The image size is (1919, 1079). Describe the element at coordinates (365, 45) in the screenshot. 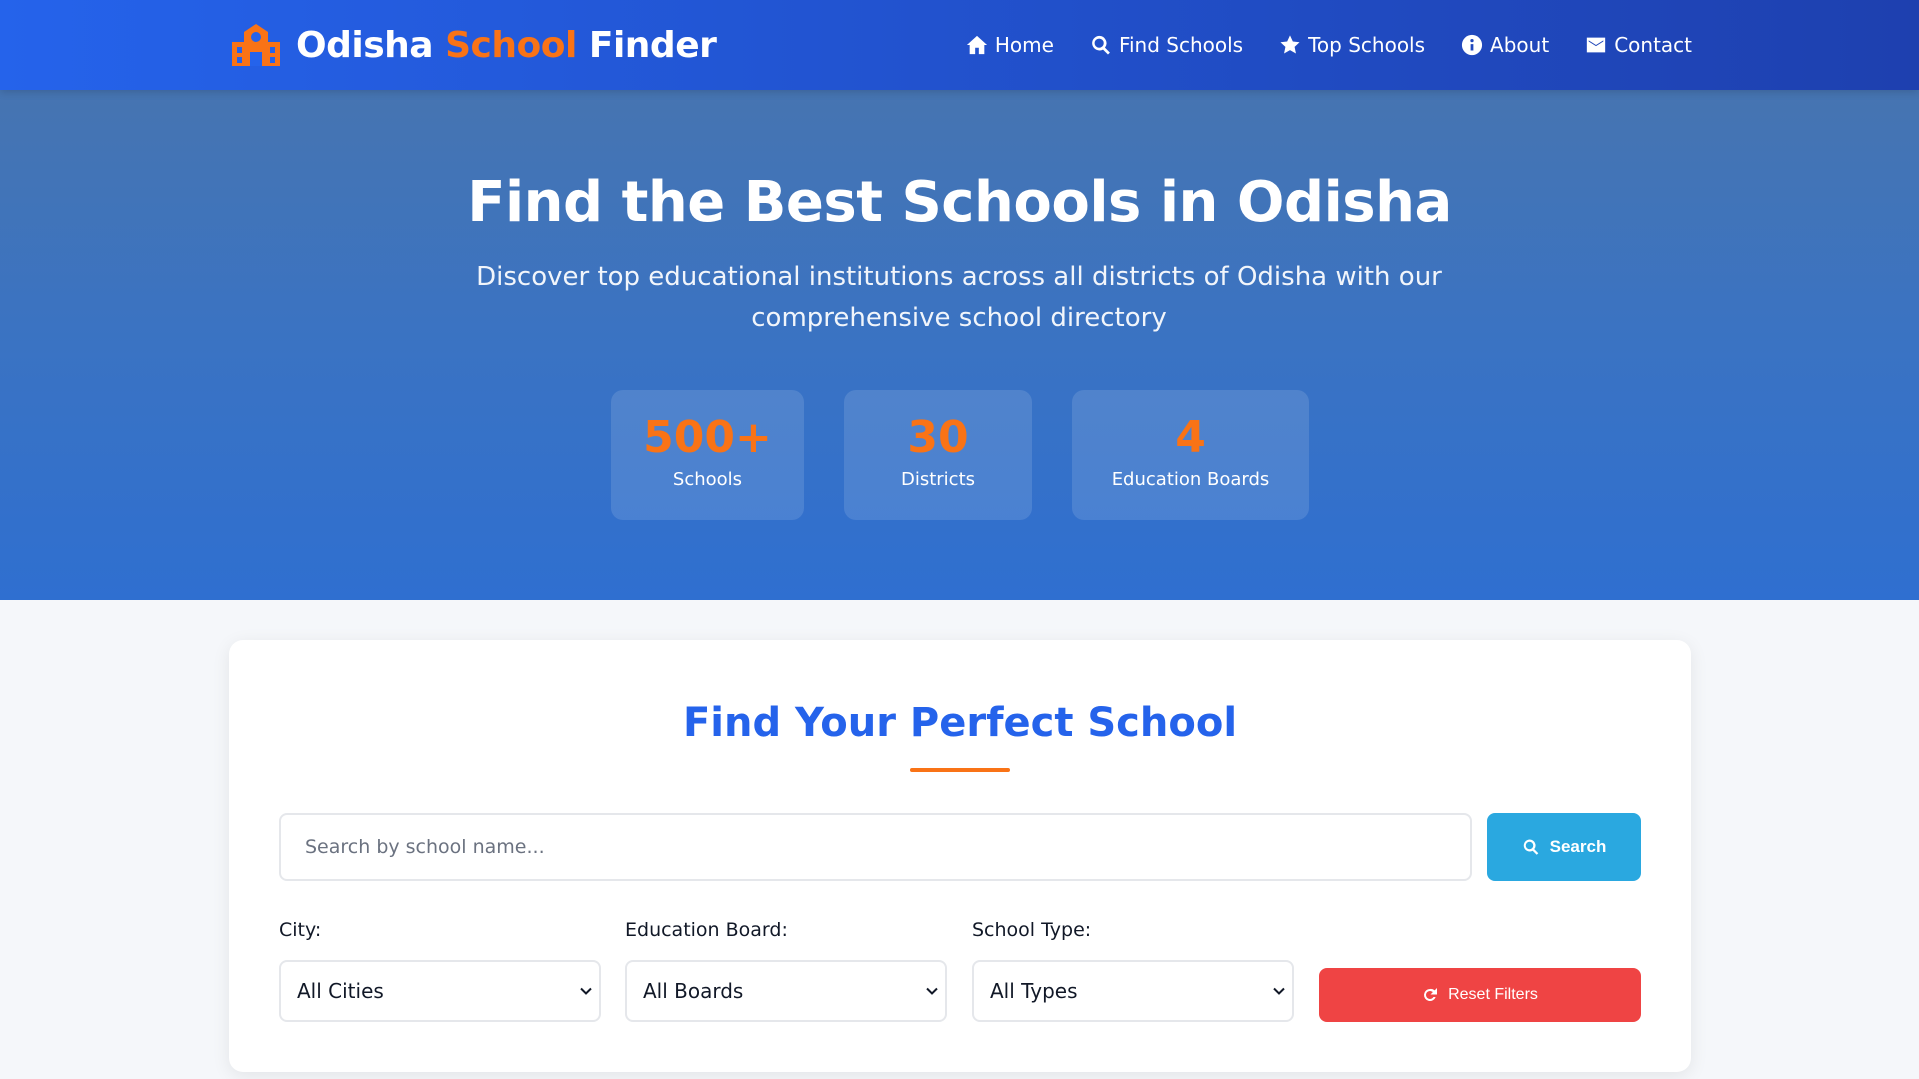

I see `brand-name-part1: Odisha` at that location.